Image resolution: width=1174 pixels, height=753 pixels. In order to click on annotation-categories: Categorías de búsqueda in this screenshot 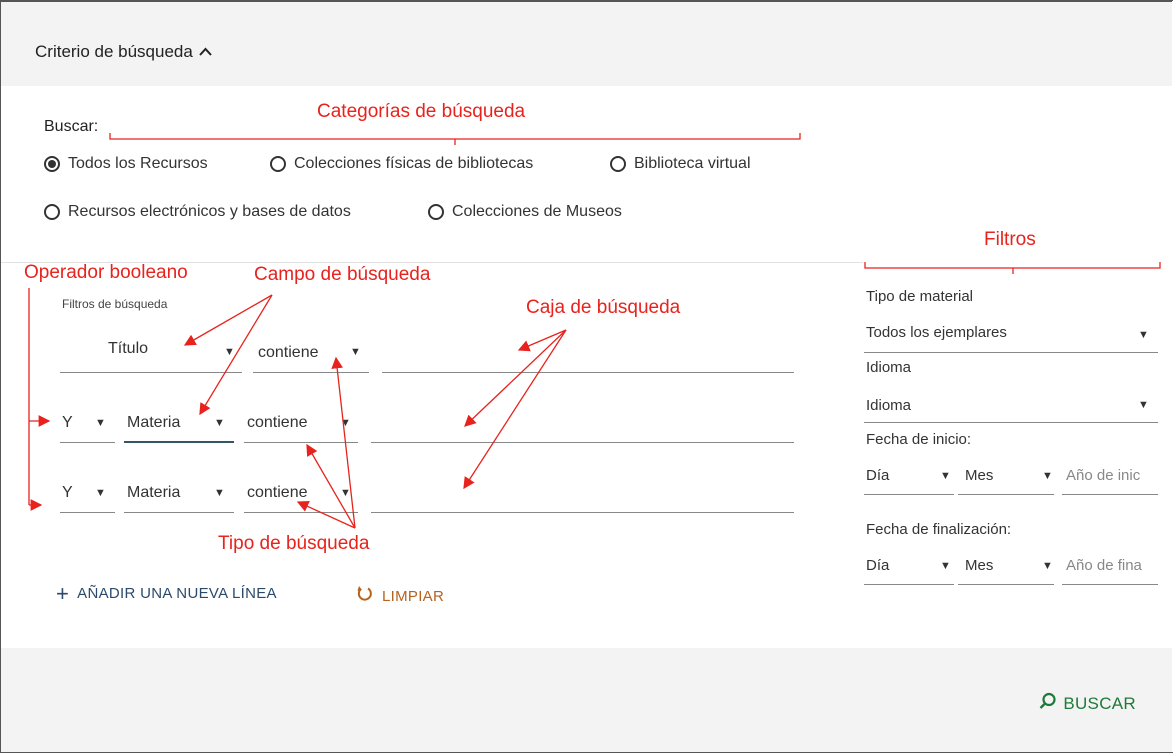, I will do `click(421, 111)`.